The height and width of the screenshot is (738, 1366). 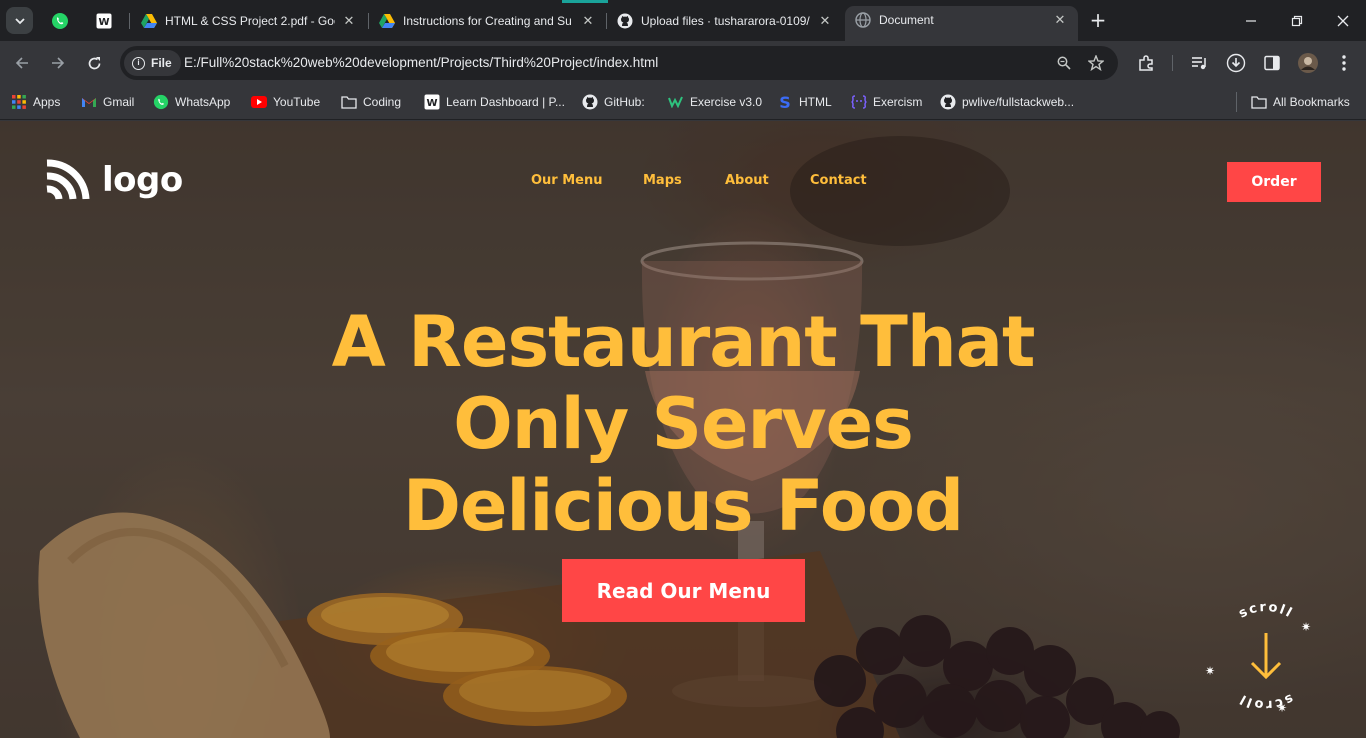 I want to click on svg-text: S, so click(x=785, y=102).